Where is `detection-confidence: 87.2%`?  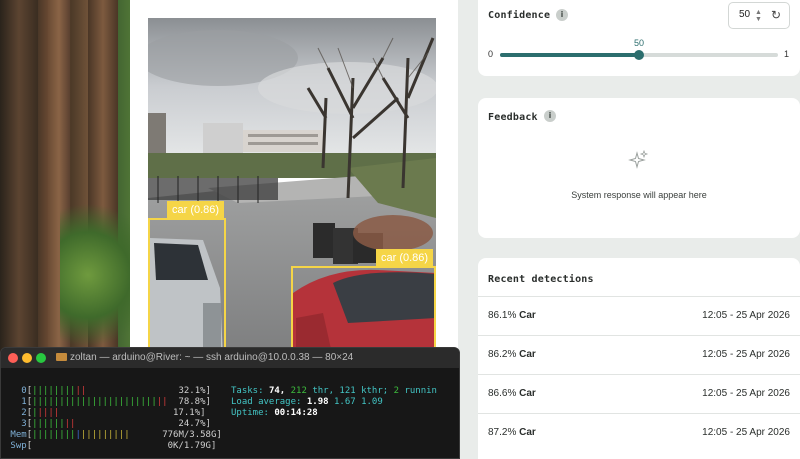
detection-confidence: 87.2% is located at coordinates (502, 432).